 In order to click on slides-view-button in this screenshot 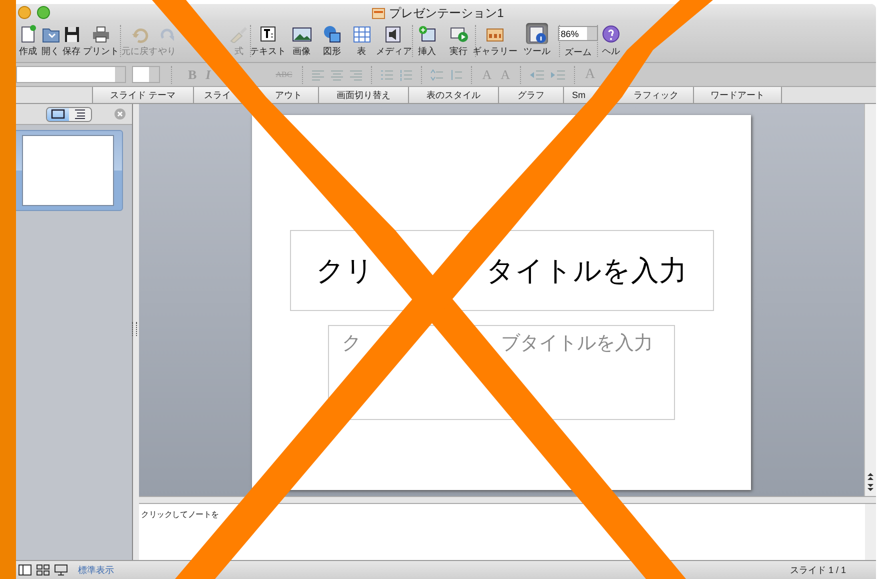, I will do `click(58, 114)`.